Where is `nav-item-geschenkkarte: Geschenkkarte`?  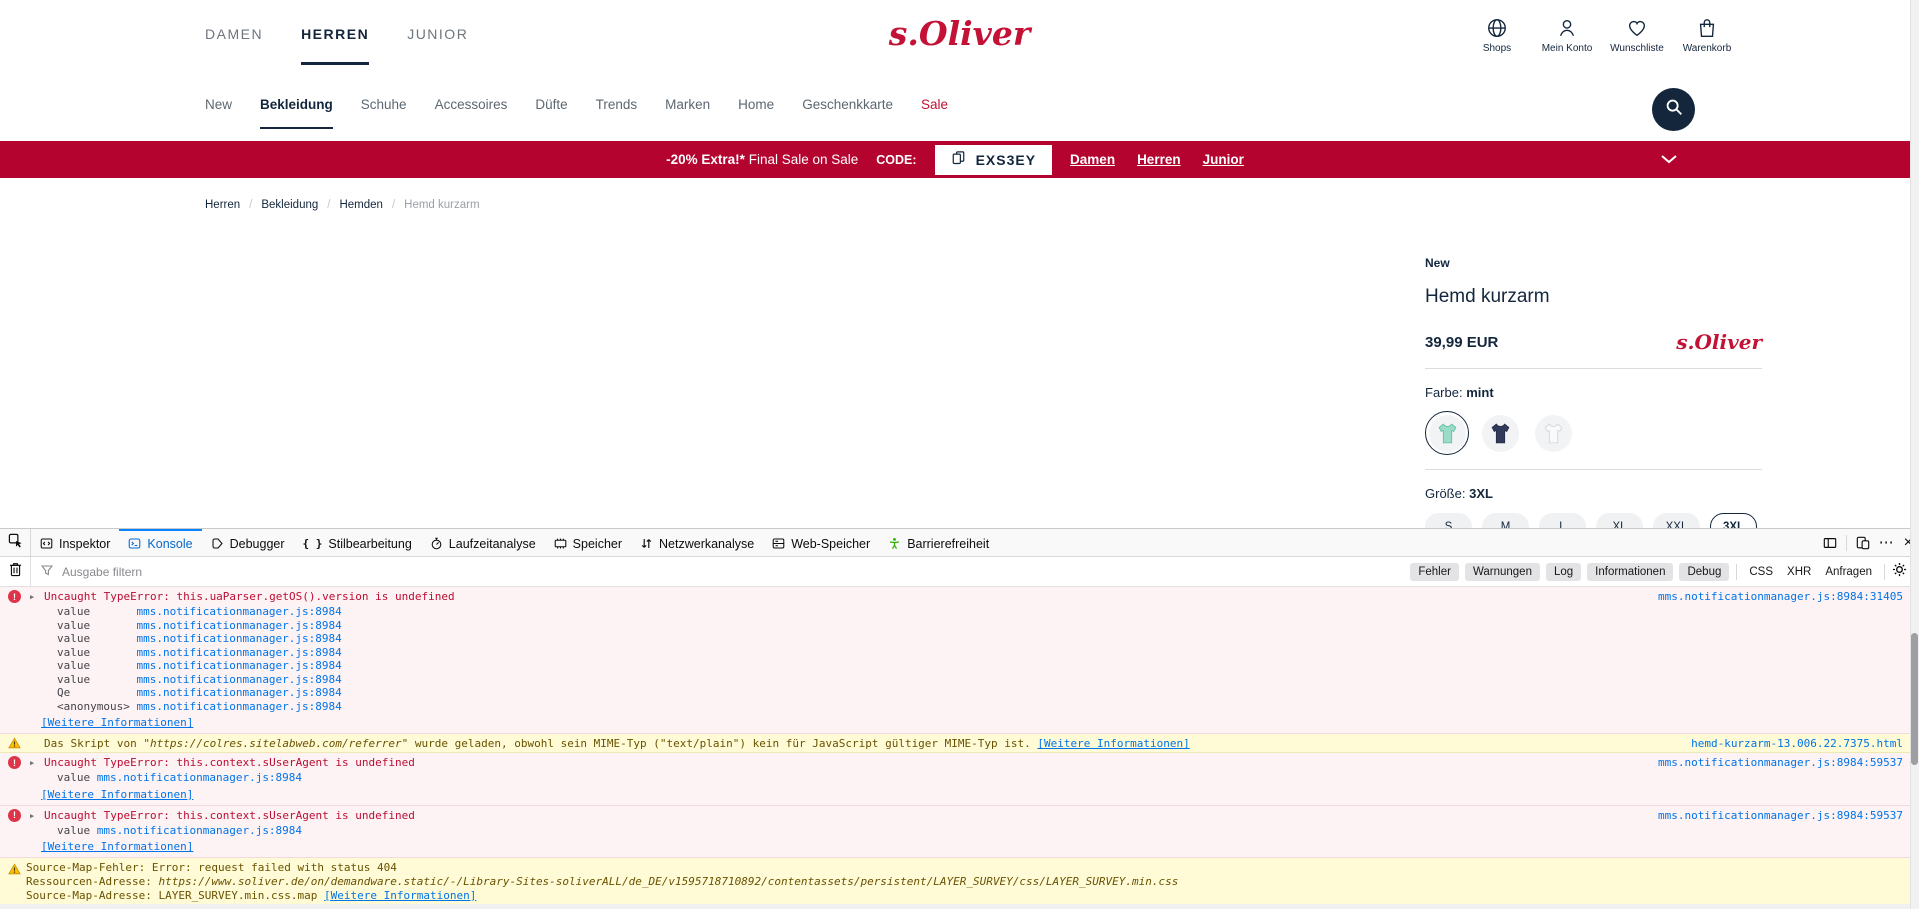 nav-item-geschenkkarte: Geschenkkarte is located at coordinates (847, 113).